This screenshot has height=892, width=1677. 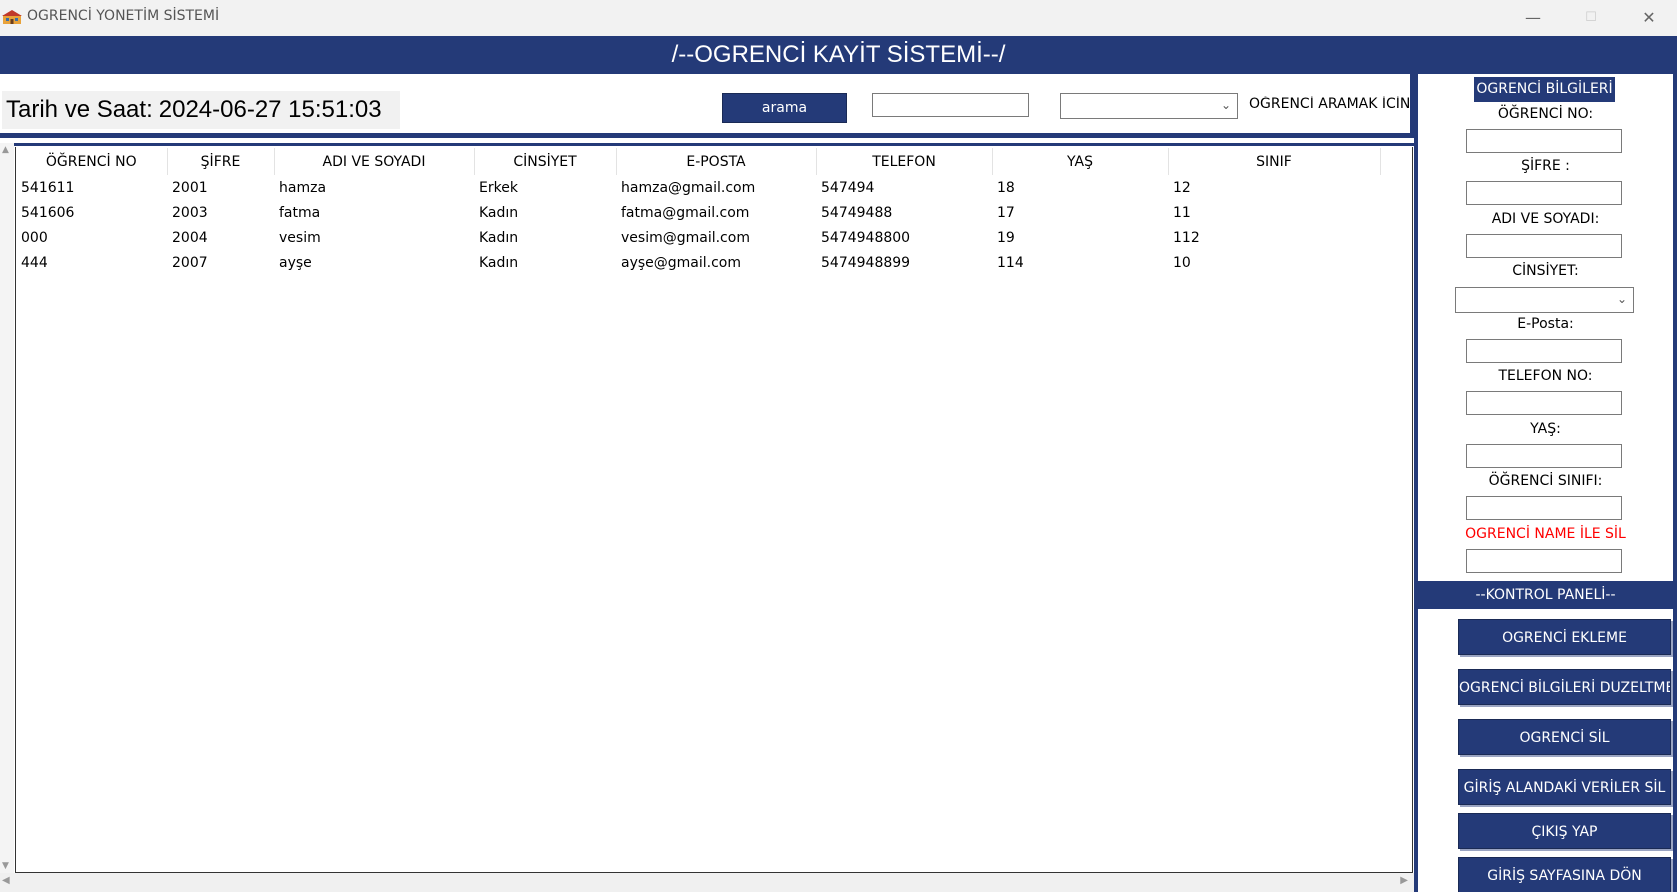 What do you see at coordinates (685, 237) in the screenshot?
I see `cell-eposta: vesim@gmail.com` at bounding box center [685, 237].